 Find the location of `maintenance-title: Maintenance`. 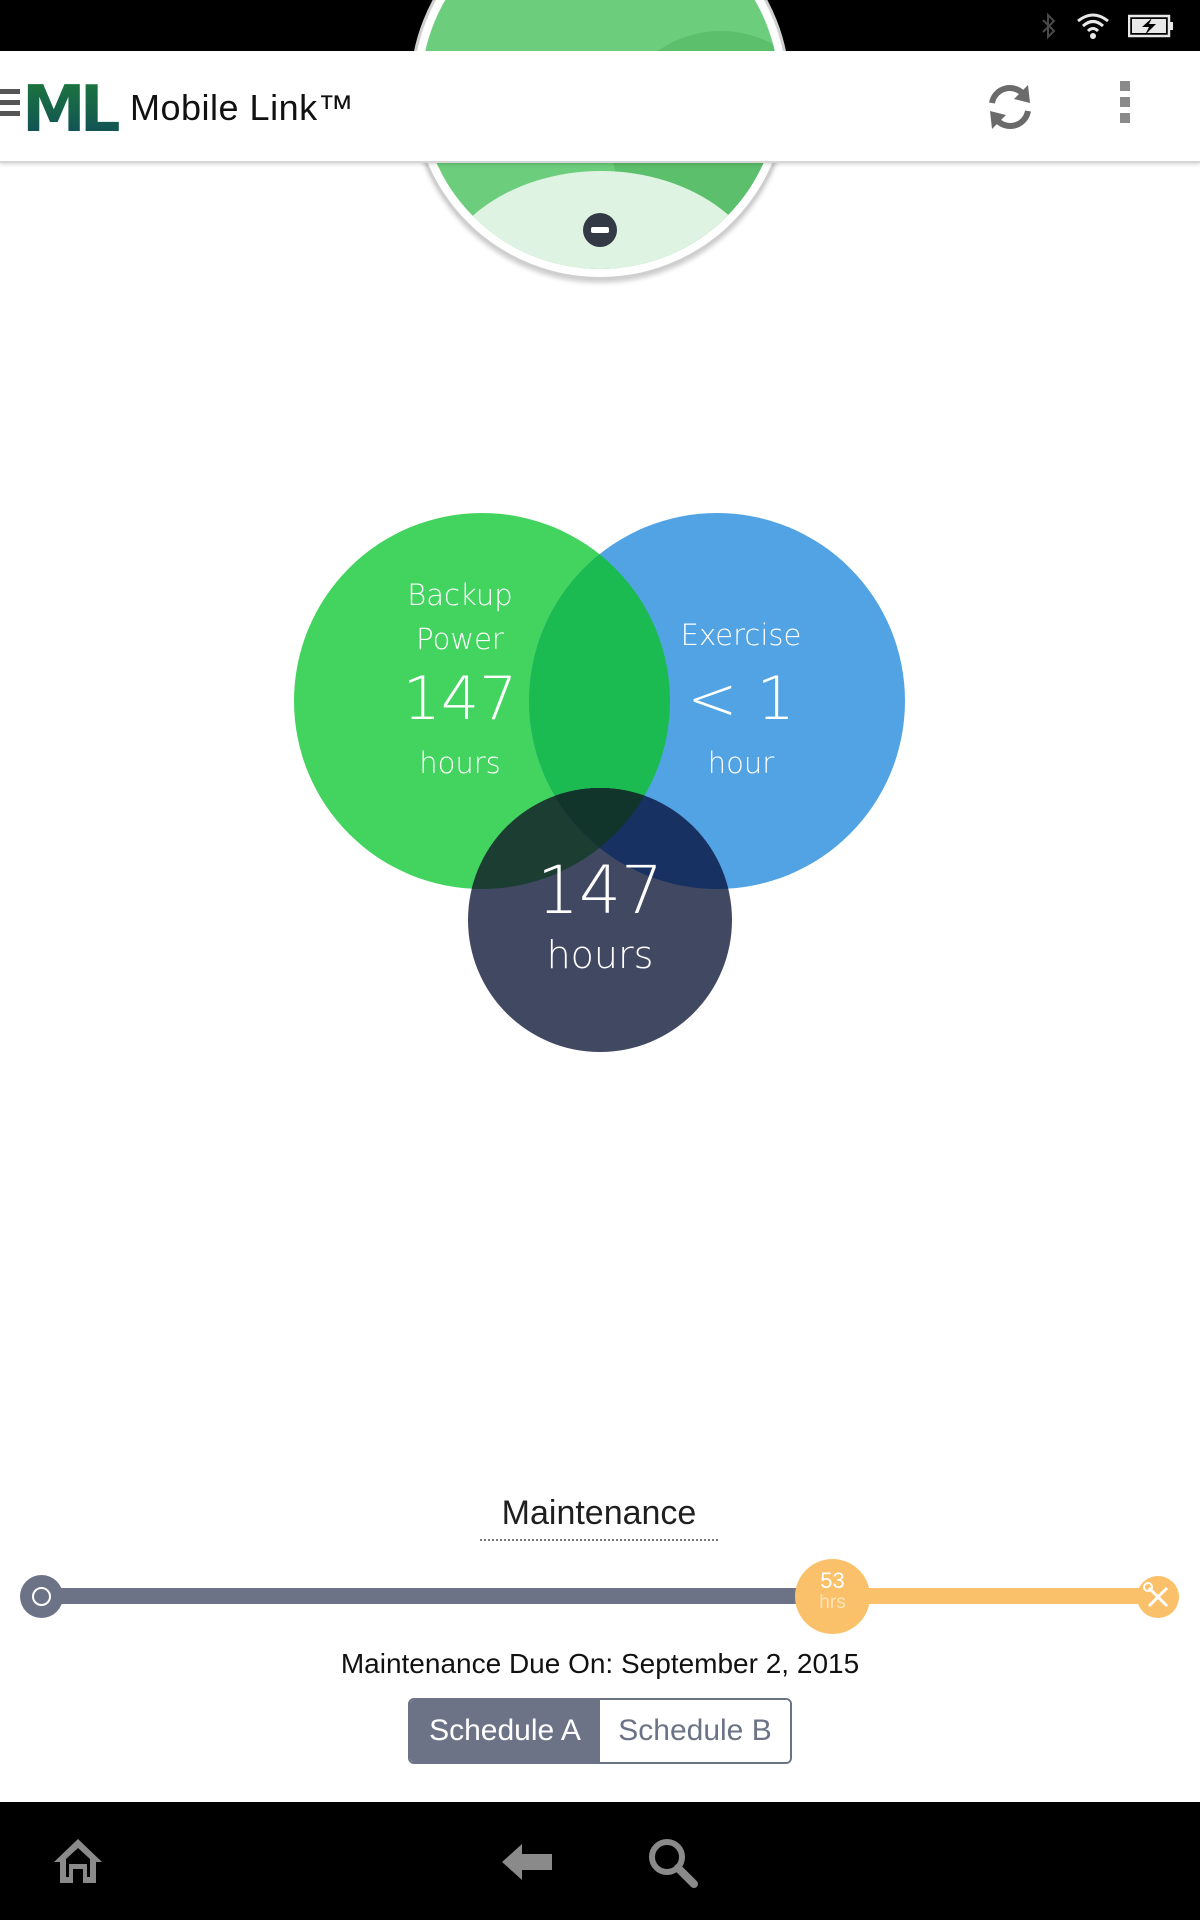

maintenance-title: Maintenance is located at coordinates (599, 1517).